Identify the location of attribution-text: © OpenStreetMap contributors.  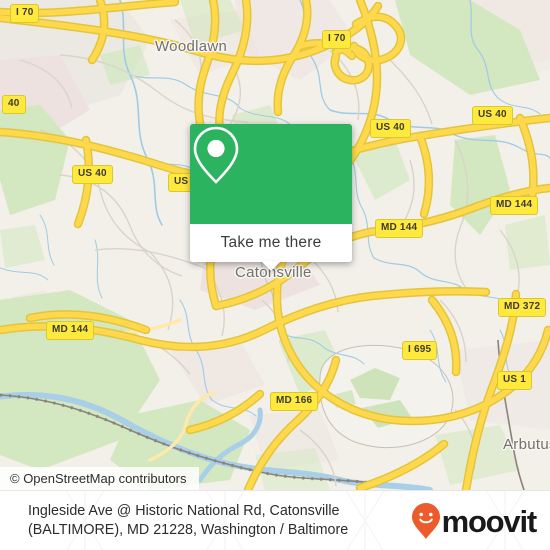
(98, 478).